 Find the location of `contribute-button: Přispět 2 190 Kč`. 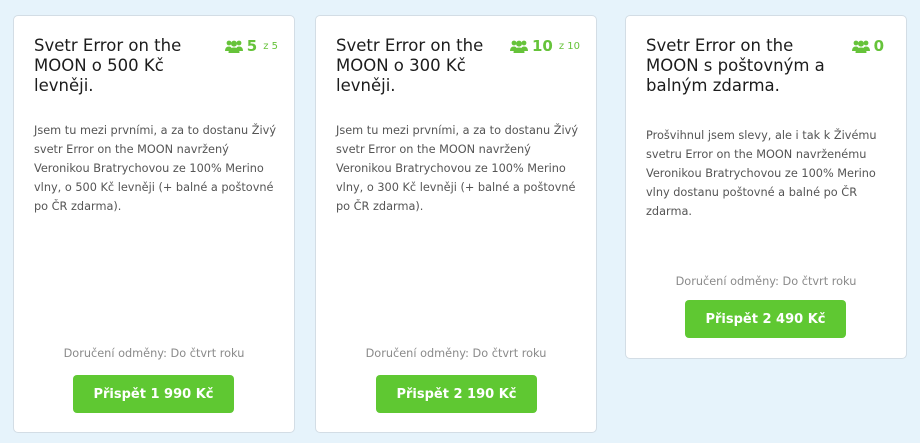

contribute-button: Přispět 2 190 Kč is located at coordinates (456, 394).